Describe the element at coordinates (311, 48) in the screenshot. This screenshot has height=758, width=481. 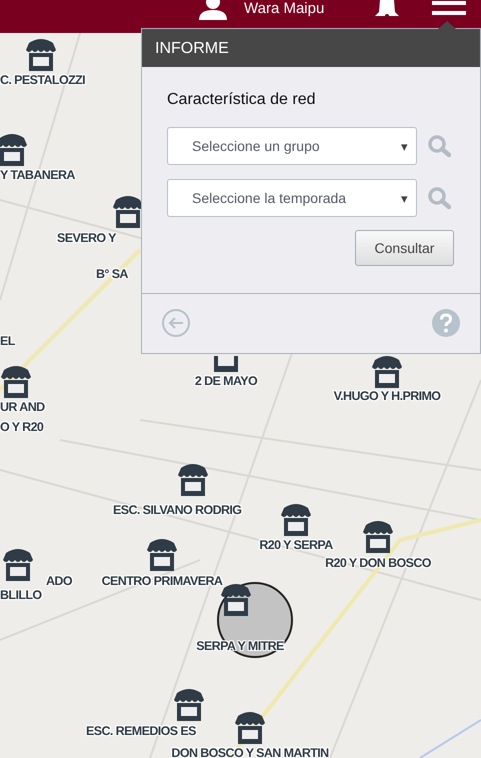
I see `panel-title: INFORME` at that location.